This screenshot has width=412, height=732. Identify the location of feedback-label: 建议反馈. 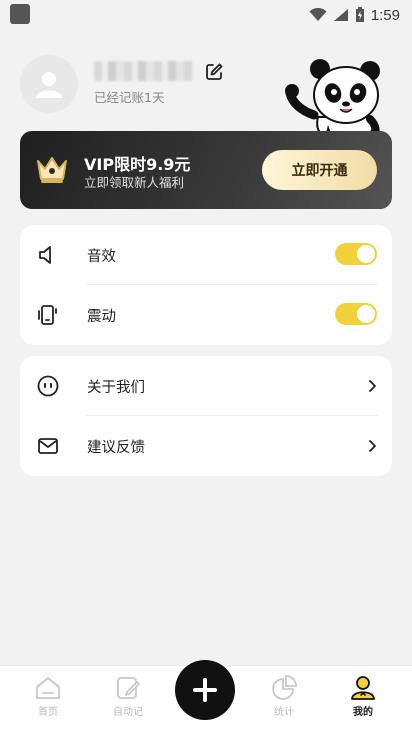
(116, 448).